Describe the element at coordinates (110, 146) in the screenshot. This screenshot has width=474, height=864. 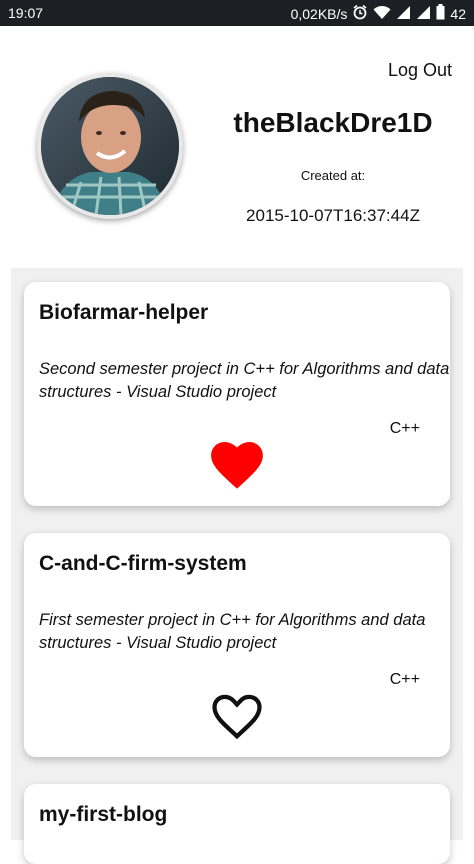
I see `avatar` at that location.